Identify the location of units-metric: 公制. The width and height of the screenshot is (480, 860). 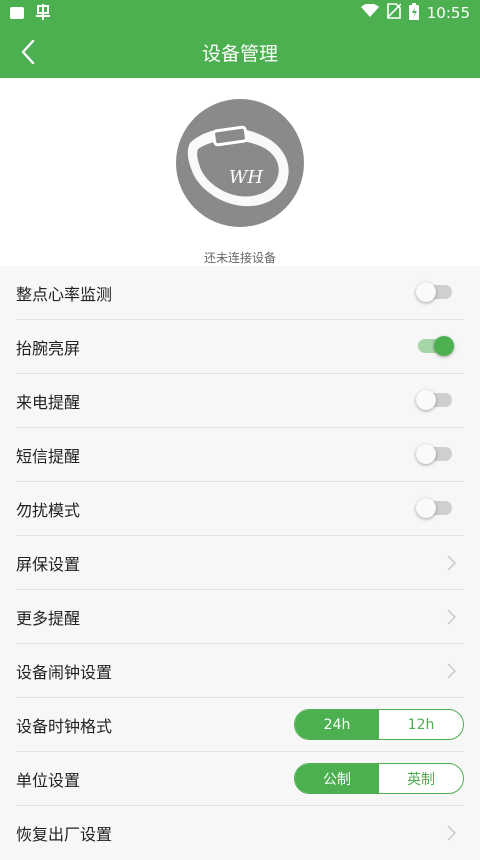
(337, 778).